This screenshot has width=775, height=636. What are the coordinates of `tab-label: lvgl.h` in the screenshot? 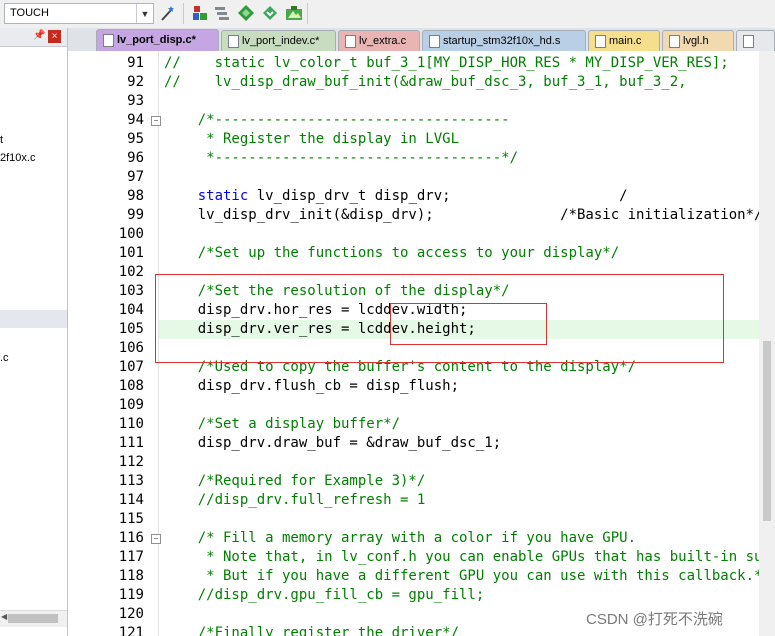 It's located at (696, 41).